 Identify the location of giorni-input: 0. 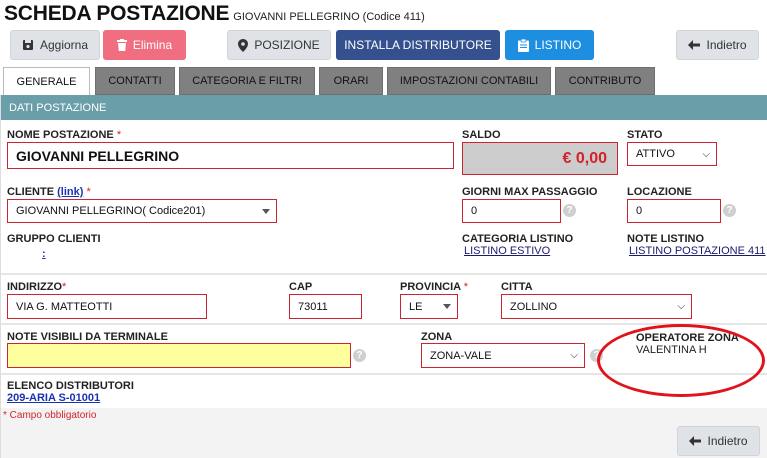
(511, 211).